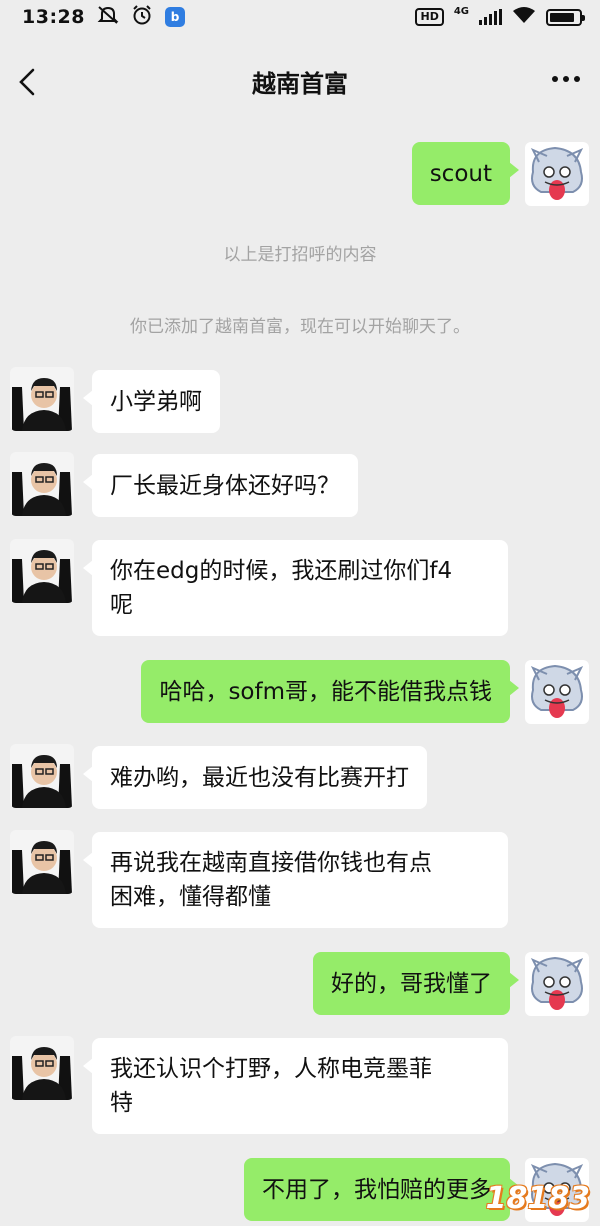 The width and height of the screenshot is (600, 1226). Describe the element at coordinates (255, 777) in the screenshot. I see `message-bubble-incoming: 难办哟，最近也没有比赛开打` at that location.